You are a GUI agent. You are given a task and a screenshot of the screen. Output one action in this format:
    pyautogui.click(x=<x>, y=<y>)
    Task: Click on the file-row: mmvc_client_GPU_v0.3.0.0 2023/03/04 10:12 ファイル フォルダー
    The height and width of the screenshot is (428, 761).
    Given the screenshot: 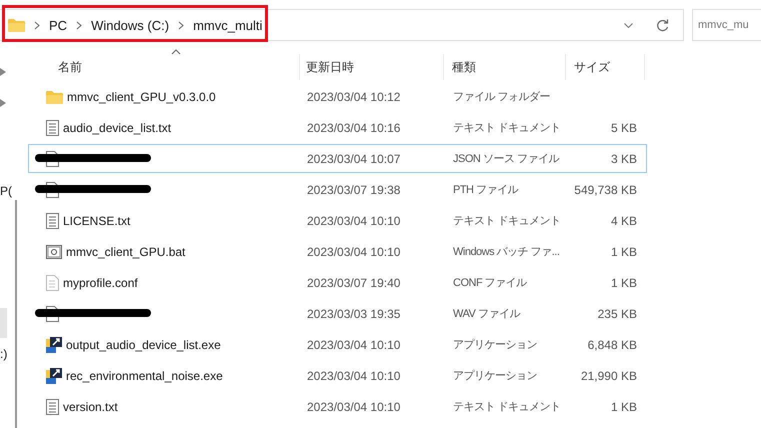 What is the action you would take?
    pyautogui.click(x=337, y=96)
    